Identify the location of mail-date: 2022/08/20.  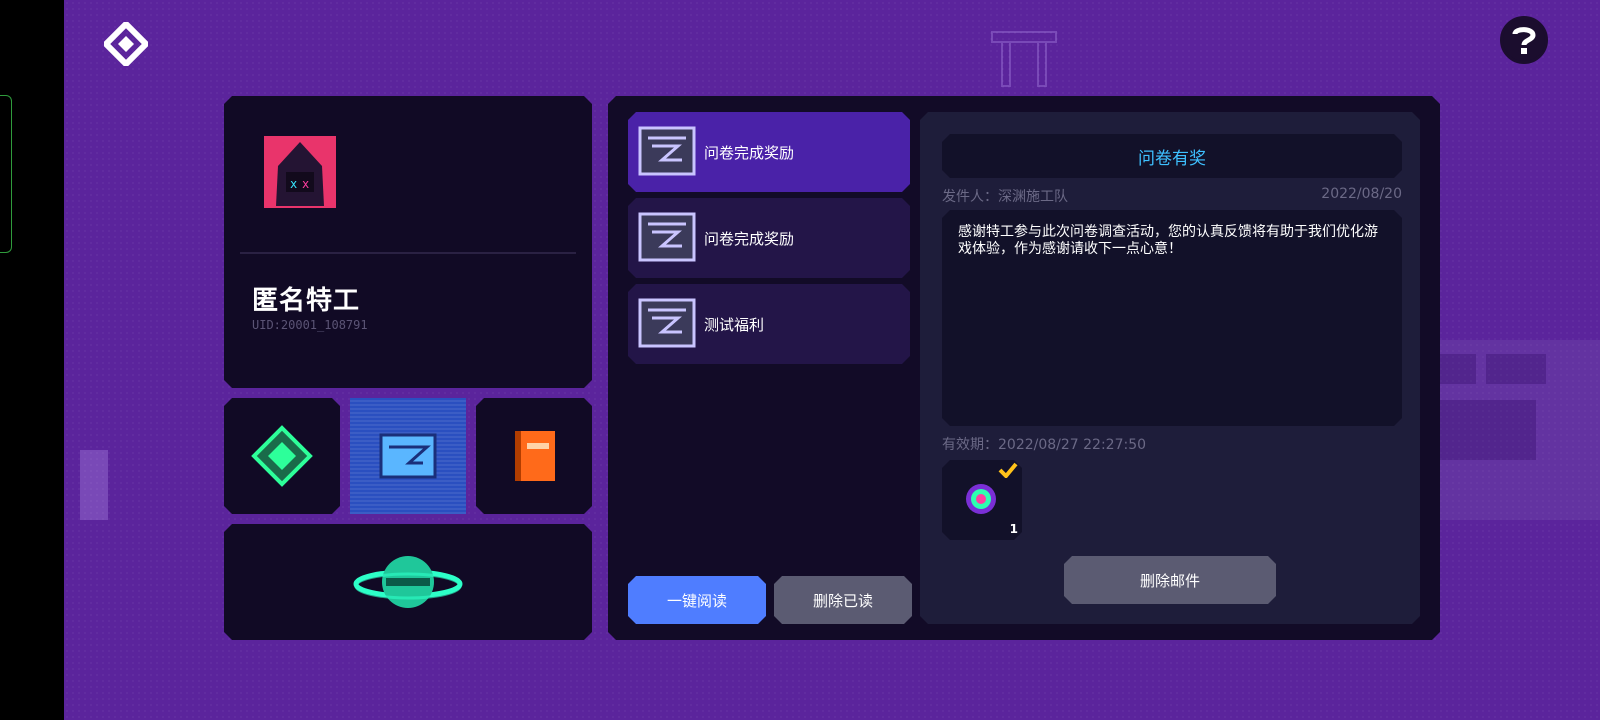
(1361, 194).